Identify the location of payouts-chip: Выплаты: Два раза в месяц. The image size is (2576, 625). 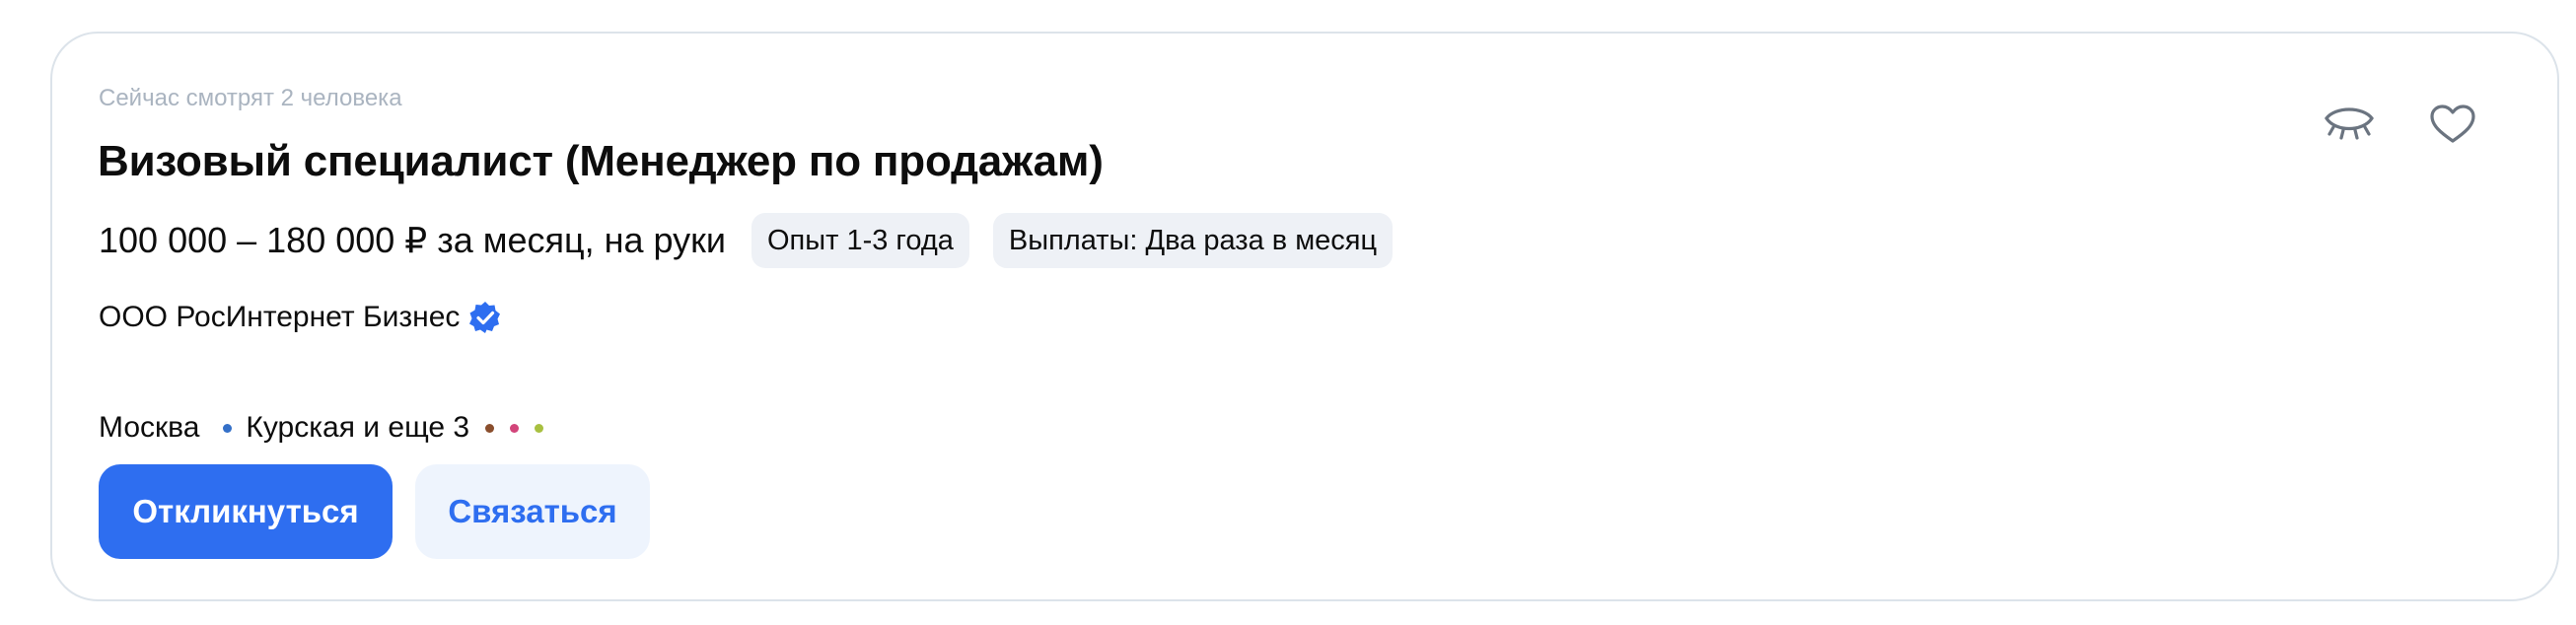
(1193, 240).